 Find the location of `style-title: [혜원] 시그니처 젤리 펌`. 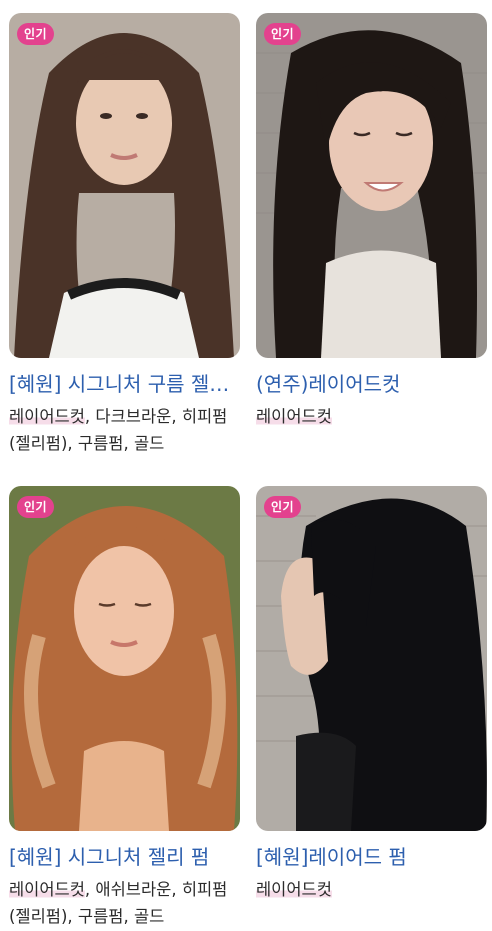

style-title: [혜원] 시그니처 젤리 펌 is located at coordinates (124, 857).